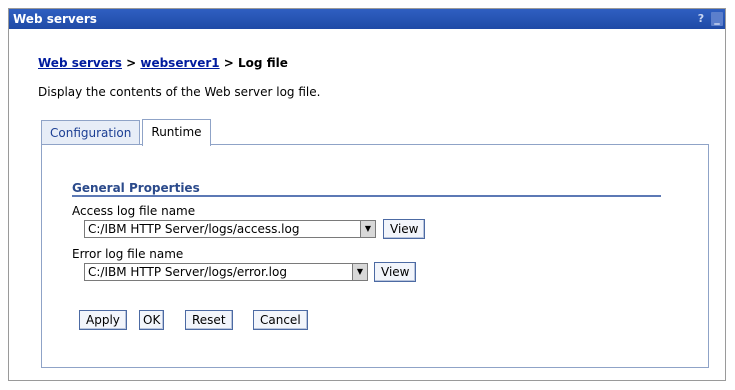 The width and height of the screenshot is (735, 390). Describe the element at coordinates (152, 320) in the screenshot. I see `ok-button: OK` at that location.